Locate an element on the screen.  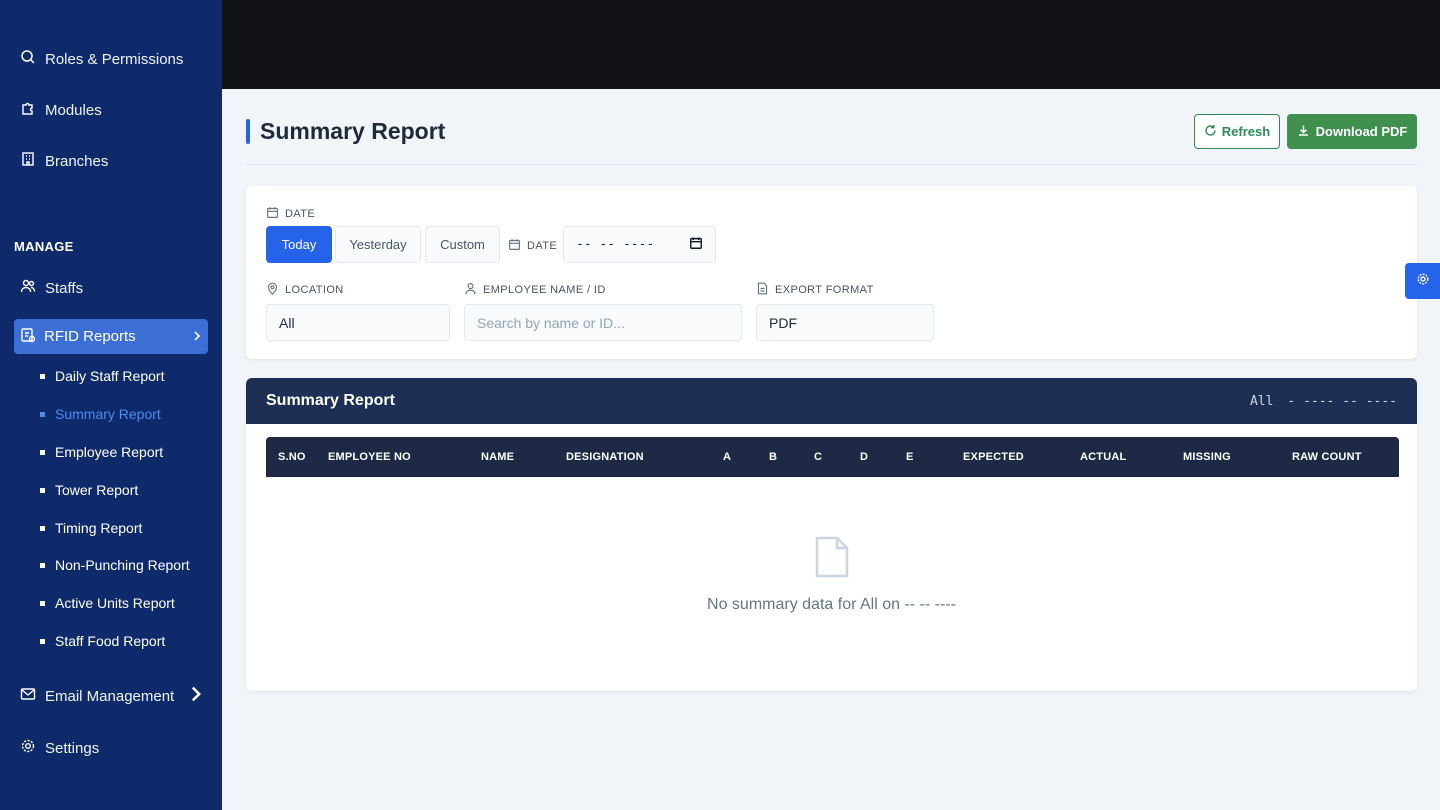
date-input-label-text: DATE is located at coordinates (542, 246).